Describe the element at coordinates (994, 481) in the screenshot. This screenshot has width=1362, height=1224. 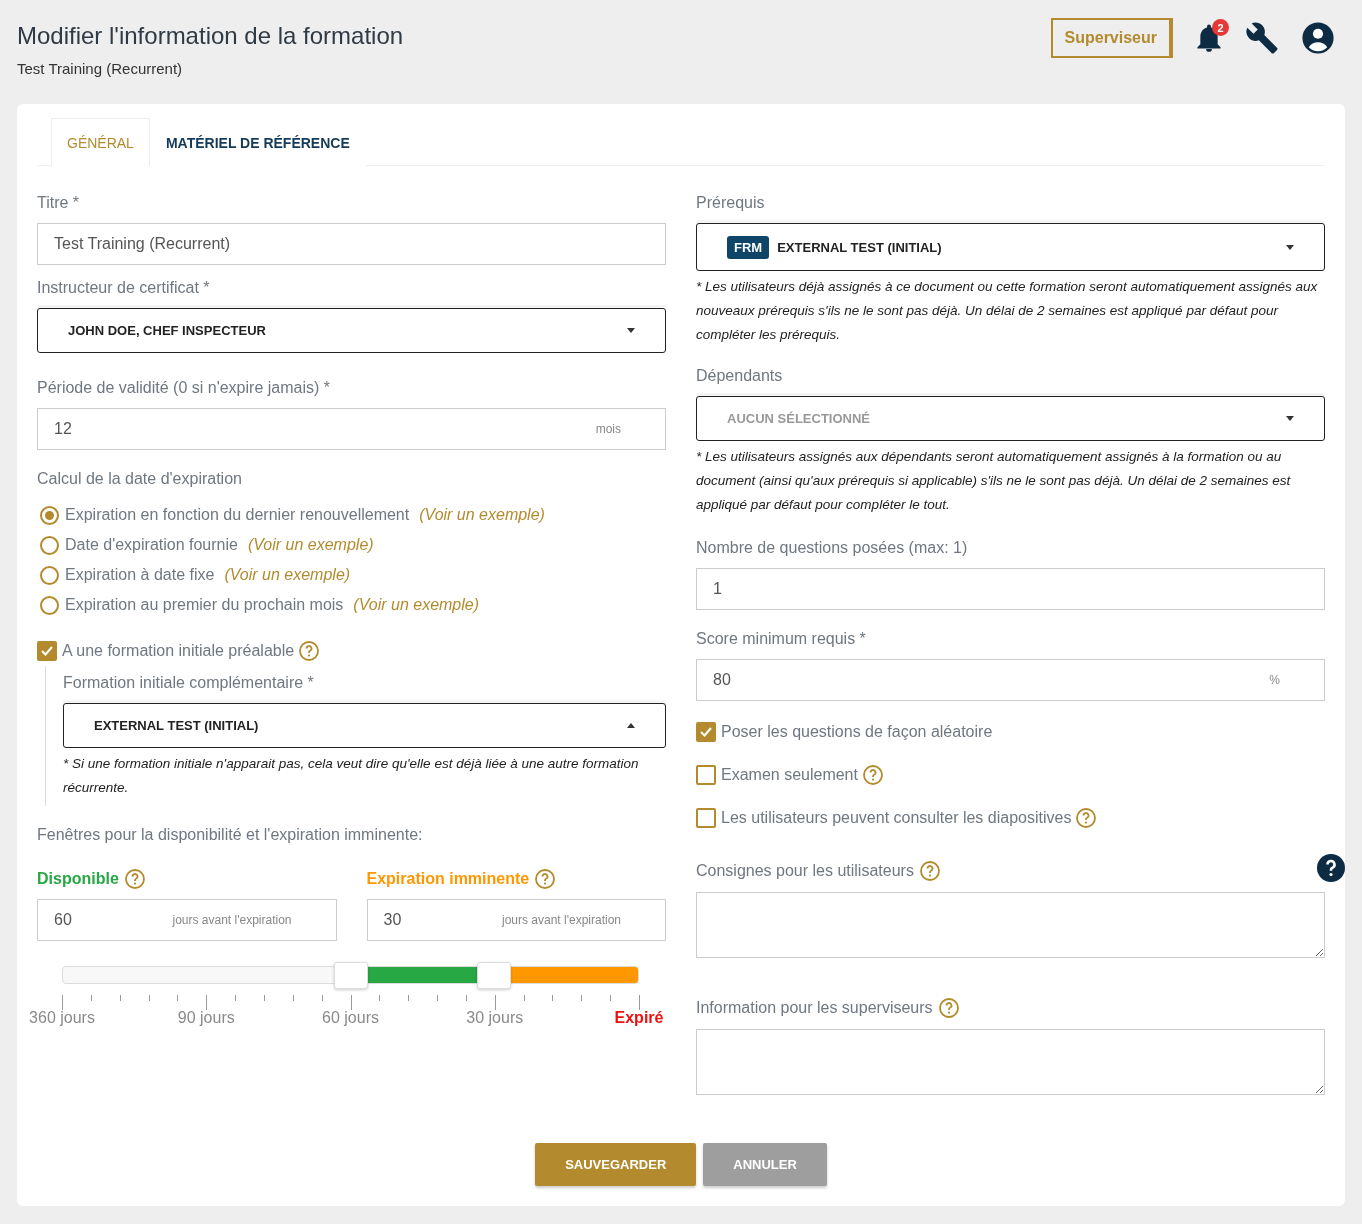
I see `help-note: * Les utilisateurs assignés aux dépendants seront automatiquement assignés à la formation ou au document (ainsi qu'aux prérequis si applicable) s'ils ne le sont pas déjà. Un délai de 2 semaines est appliqué par défaut pour compléter le tout.` at that location.